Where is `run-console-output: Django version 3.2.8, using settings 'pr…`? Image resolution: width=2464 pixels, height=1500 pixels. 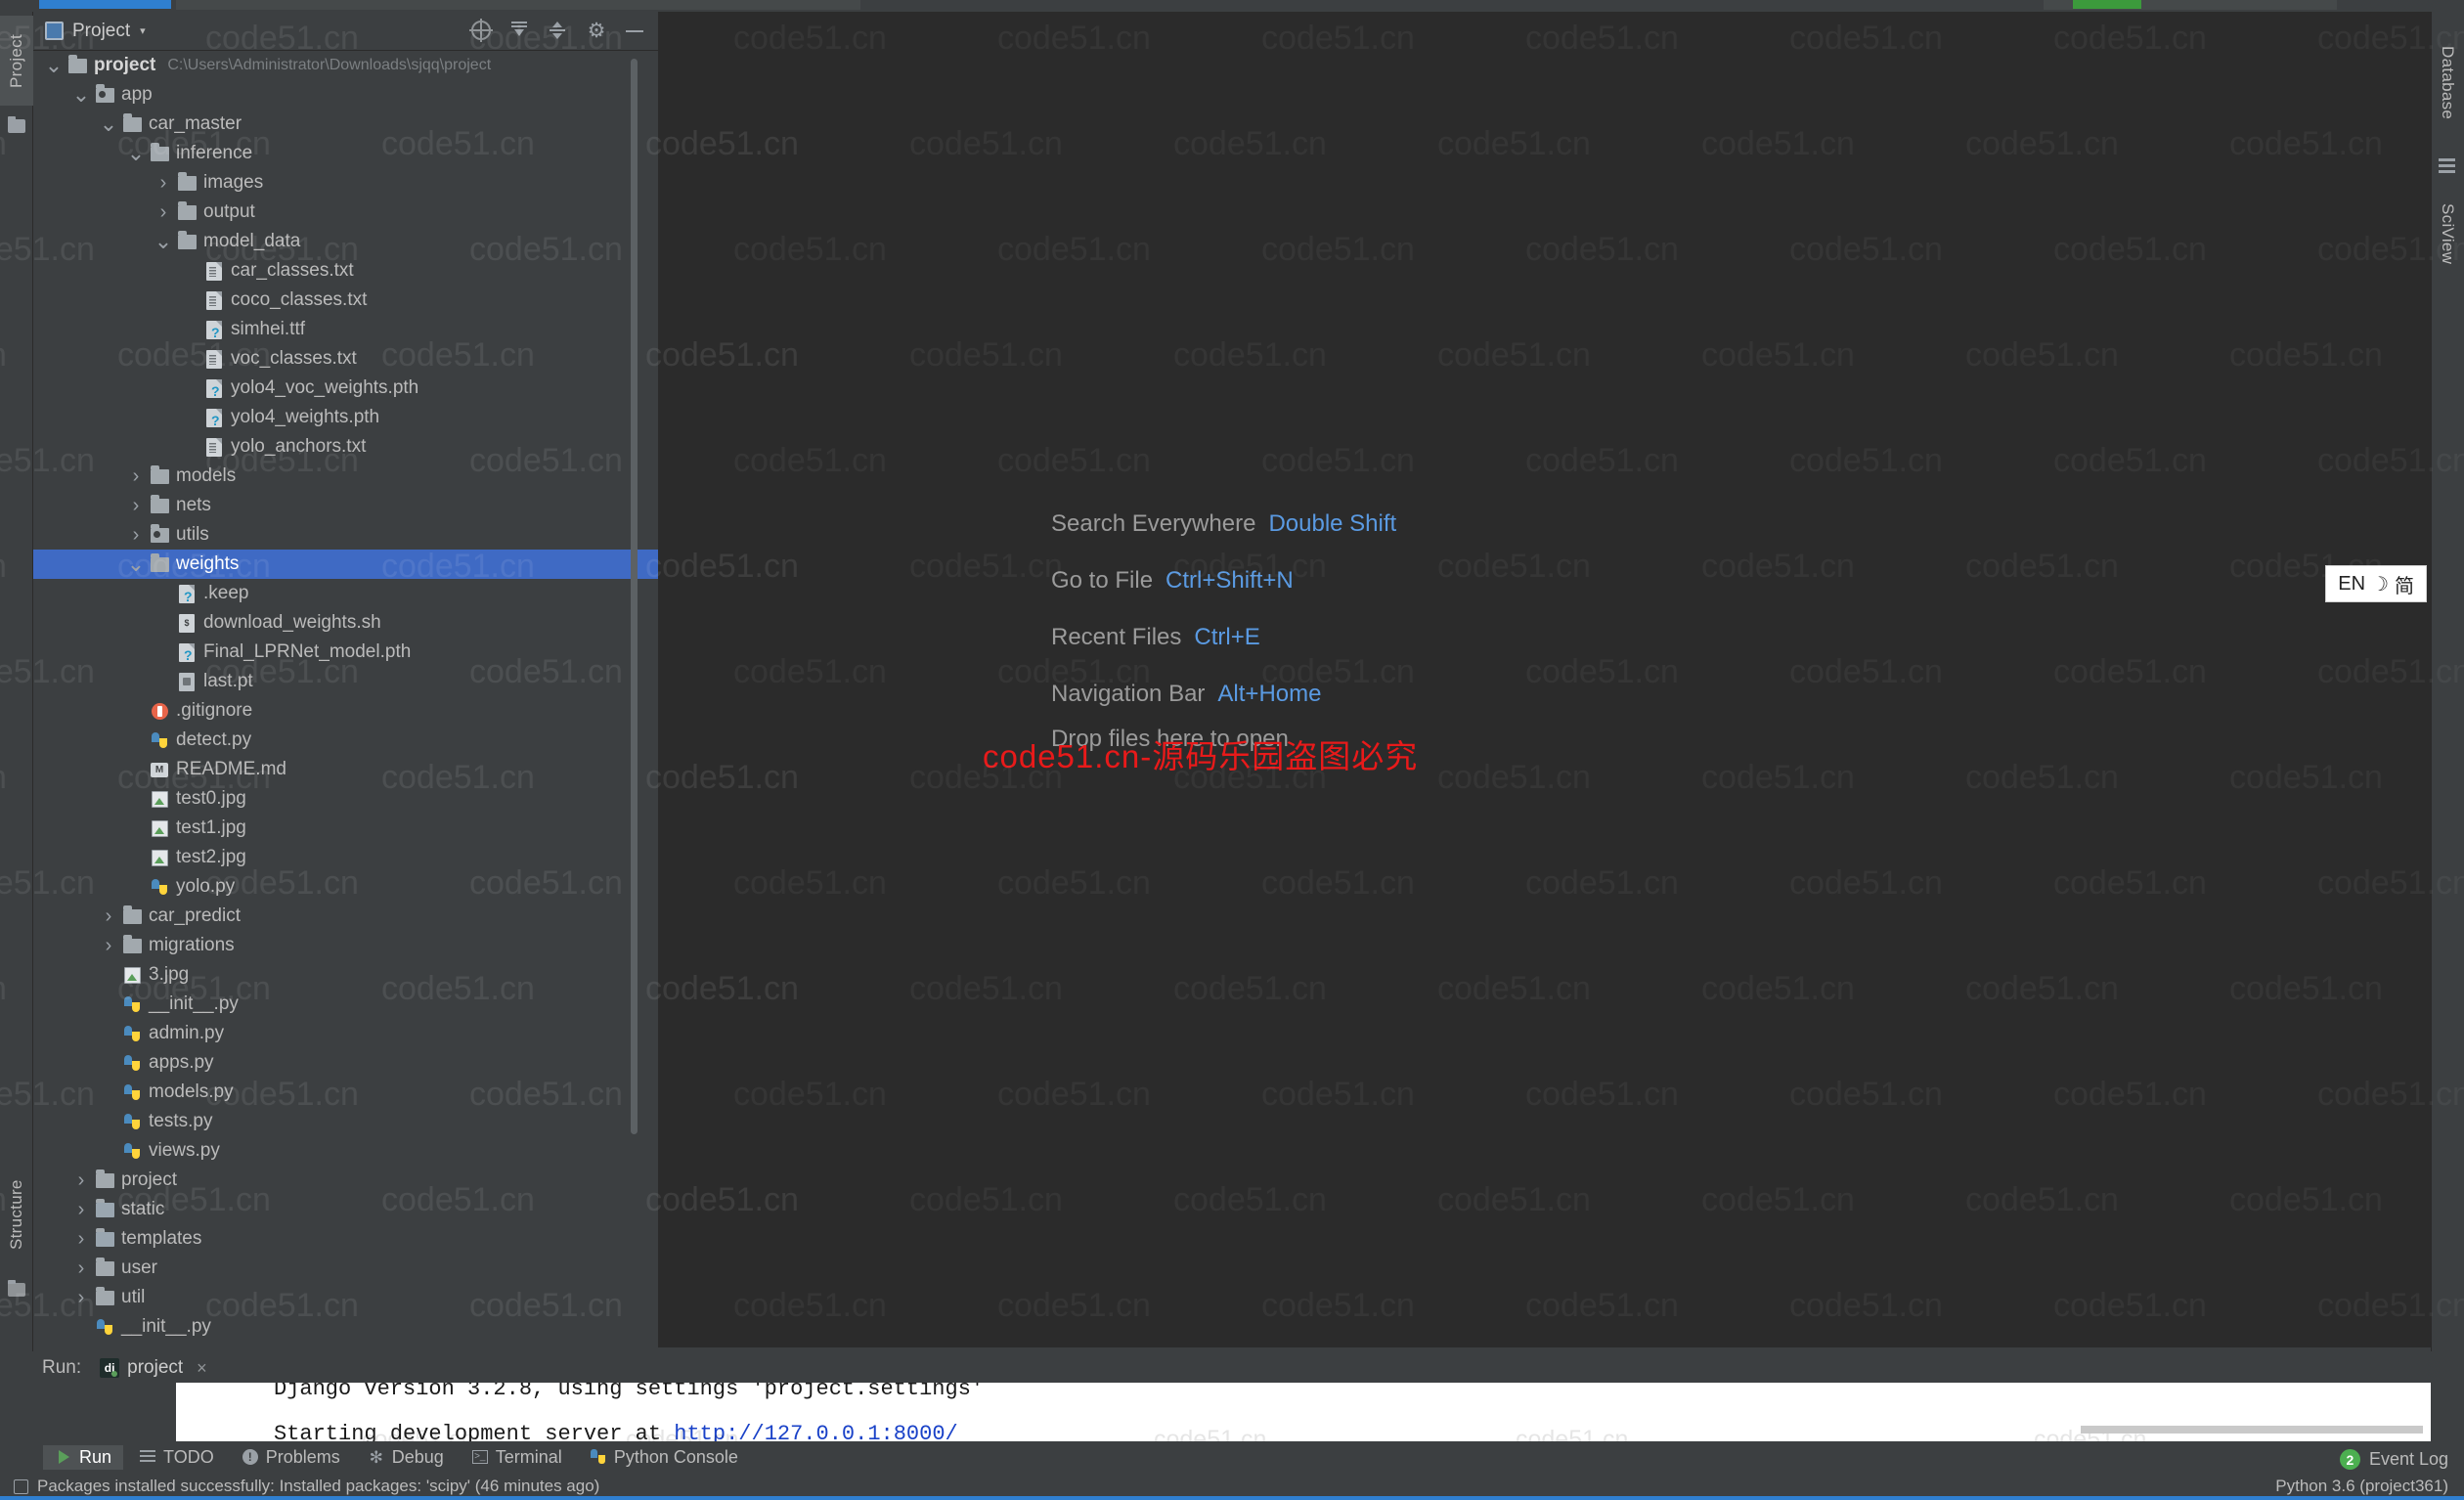 run-console-output: Django version 3.2.8, using settings 'pr… is located at coordinates (1303, 1412).